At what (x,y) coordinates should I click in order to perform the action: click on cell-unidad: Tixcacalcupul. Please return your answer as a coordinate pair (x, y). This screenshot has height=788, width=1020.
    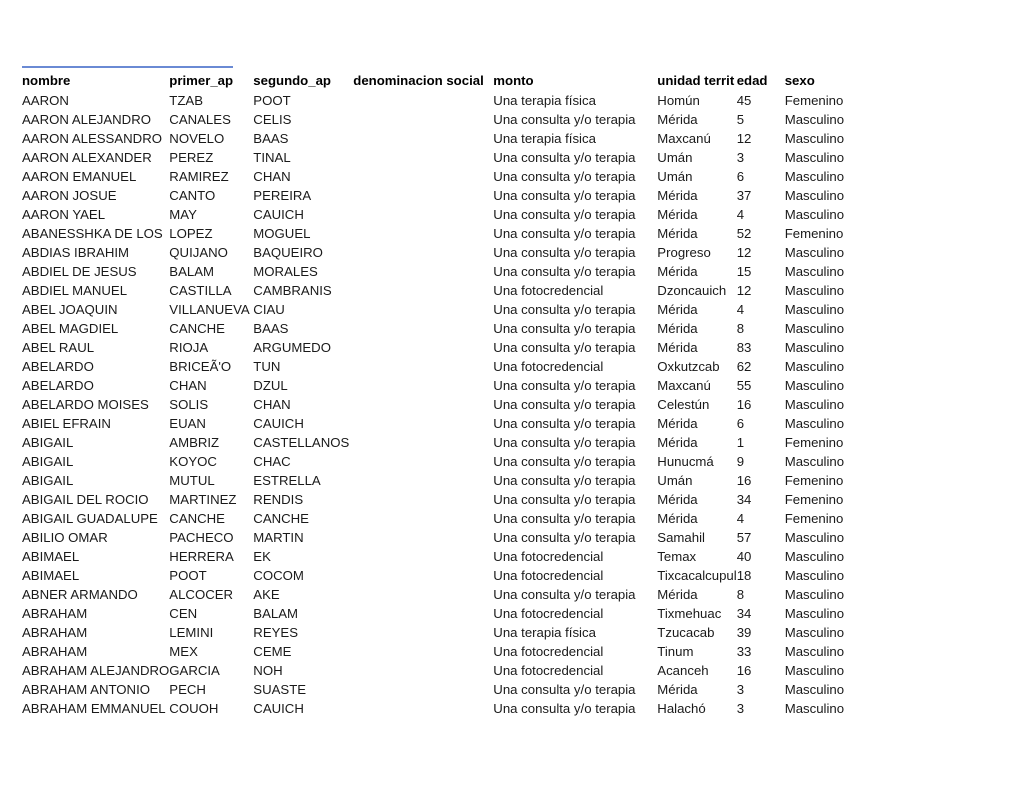
    Looking at the image, I should click on (696, 575).